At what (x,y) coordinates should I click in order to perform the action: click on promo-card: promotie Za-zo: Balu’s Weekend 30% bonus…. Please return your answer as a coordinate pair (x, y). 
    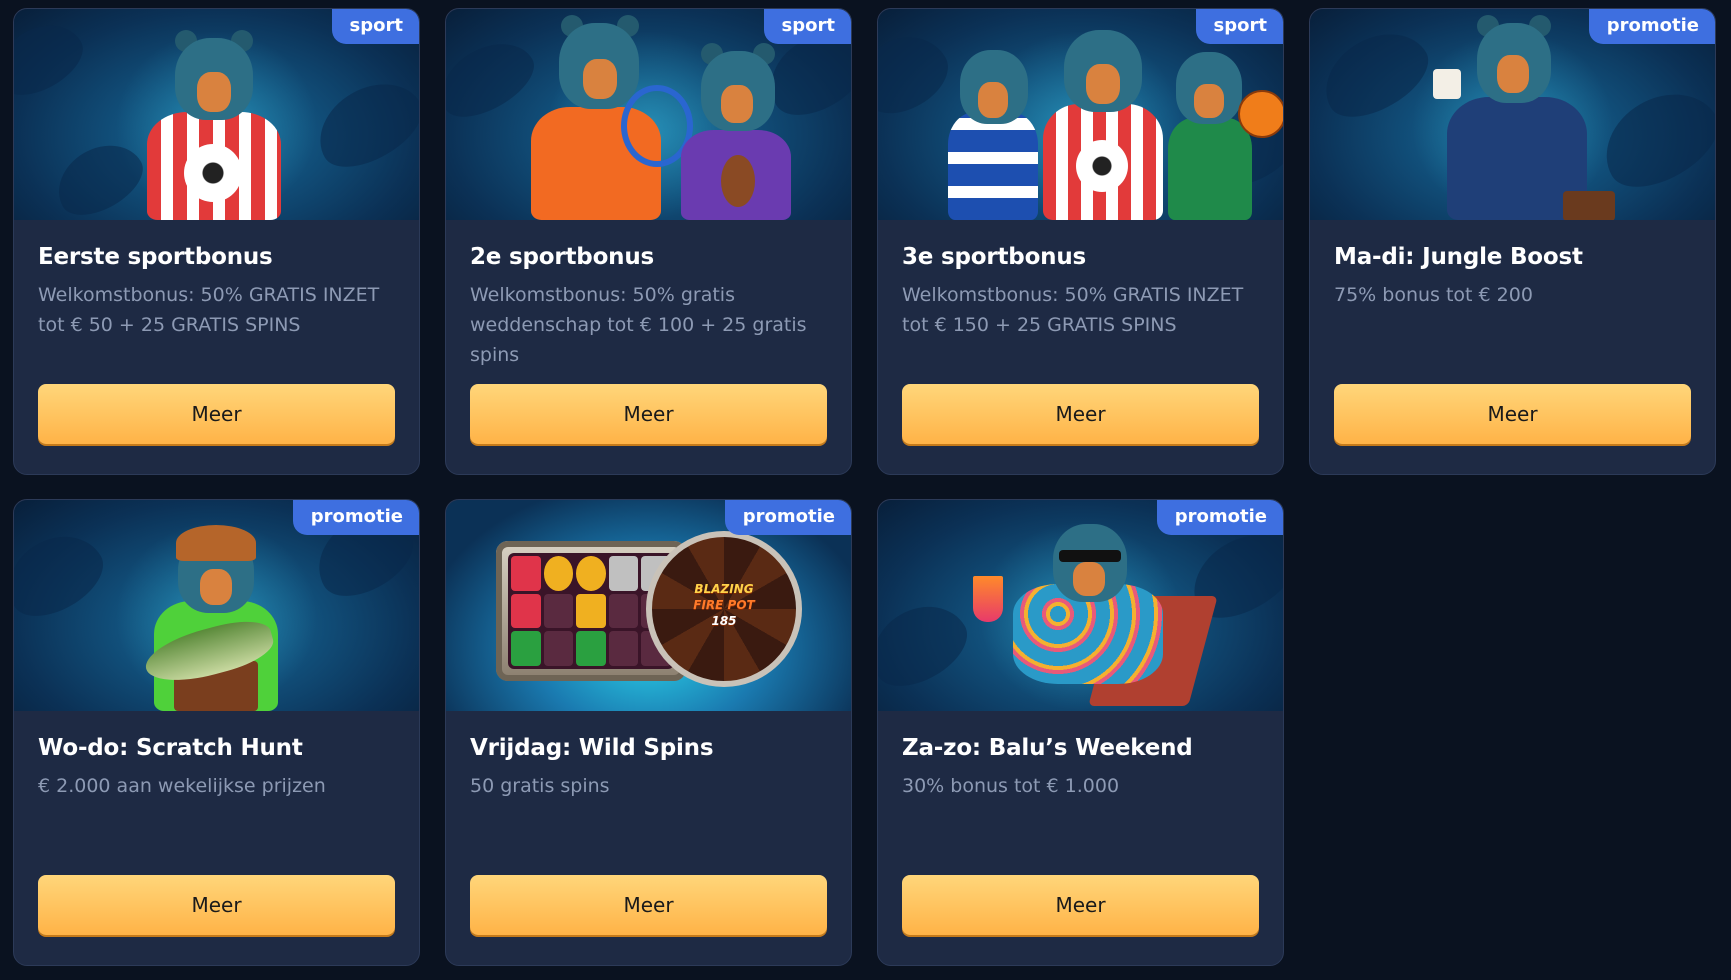
    Looking at the image, I should click on (1080, 732).